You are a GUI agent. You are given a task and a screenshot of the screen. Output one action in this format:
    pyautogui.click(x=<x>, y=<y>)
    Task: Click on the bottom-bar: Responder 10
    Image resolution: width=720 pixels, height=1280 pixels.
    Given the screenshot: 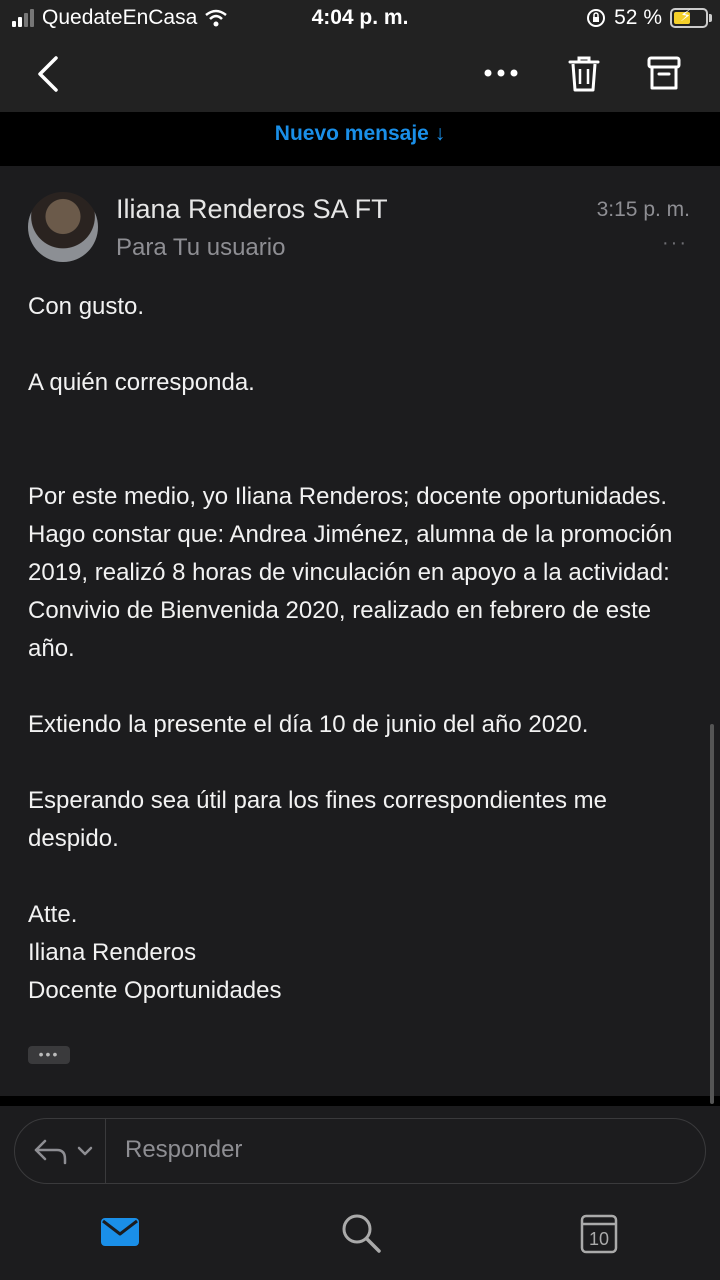 What is the action you would take?
    pyautogui.click(x=360, y=1193)
    